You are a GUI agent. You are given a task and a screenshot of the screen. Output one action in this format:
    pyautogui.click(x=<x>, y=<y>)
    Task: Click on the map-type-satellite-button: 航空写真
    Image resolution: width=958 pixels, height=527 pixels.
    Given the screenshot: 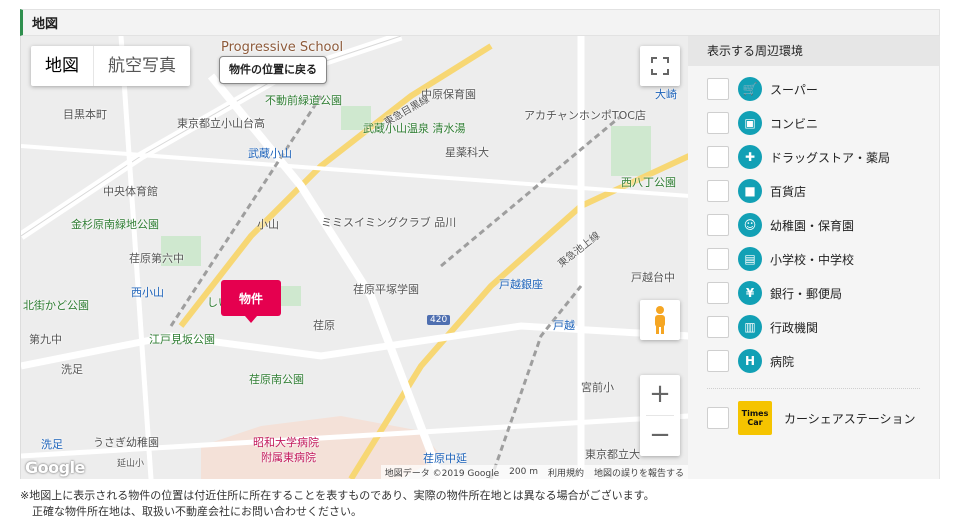 What is the action you would take?
    pyautogui.click(x=142, y=66)
    